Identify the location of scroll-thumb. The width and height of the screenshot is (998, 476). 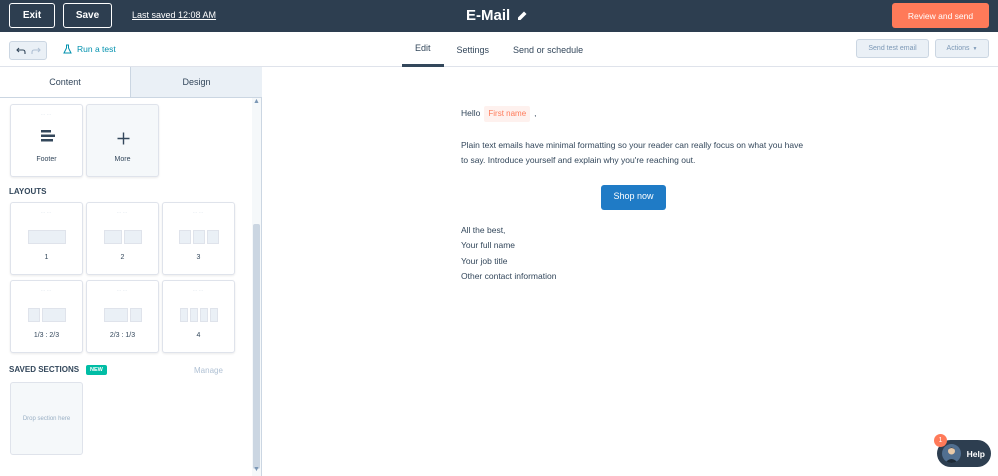
(256, 346).